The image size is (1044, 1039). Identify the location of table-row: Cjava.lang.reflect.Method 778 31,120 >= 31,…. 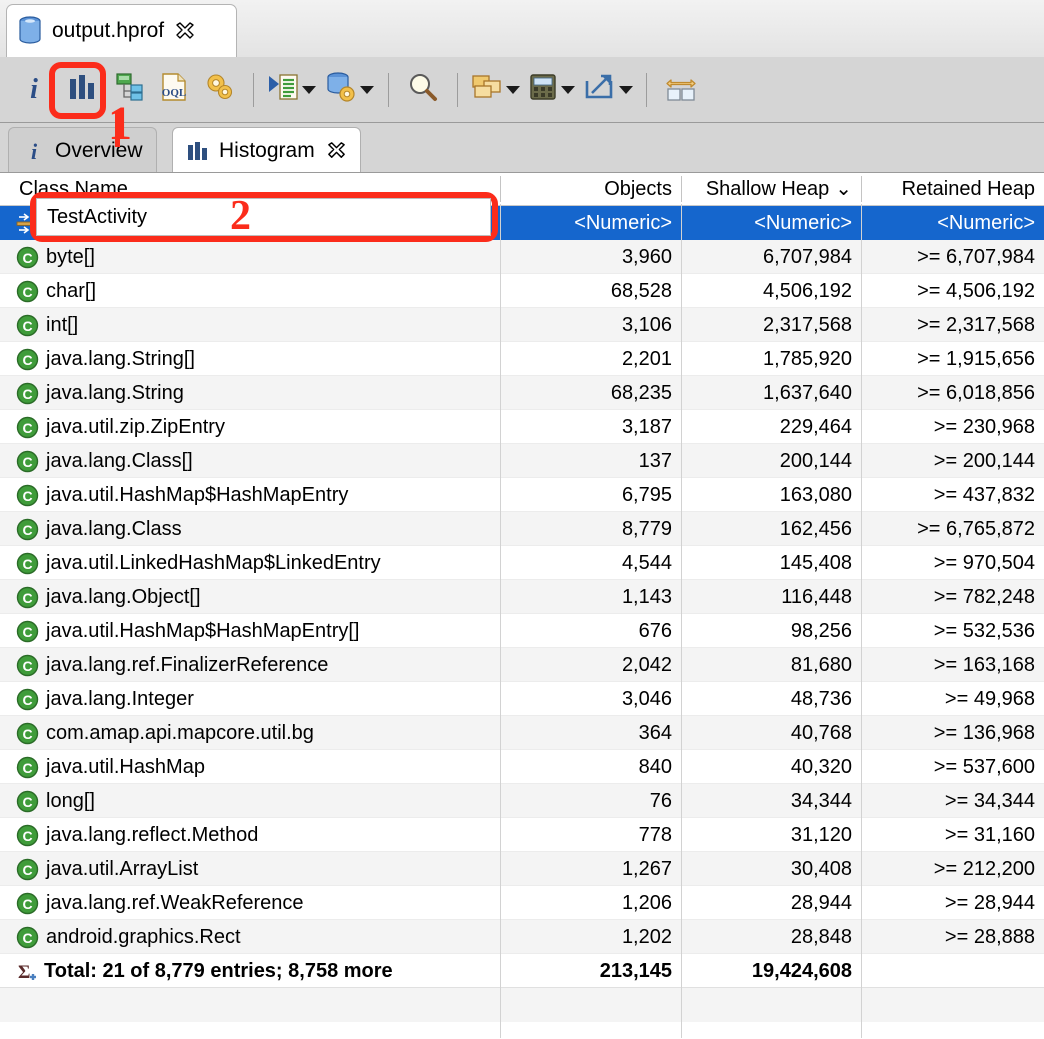
(522, 835).